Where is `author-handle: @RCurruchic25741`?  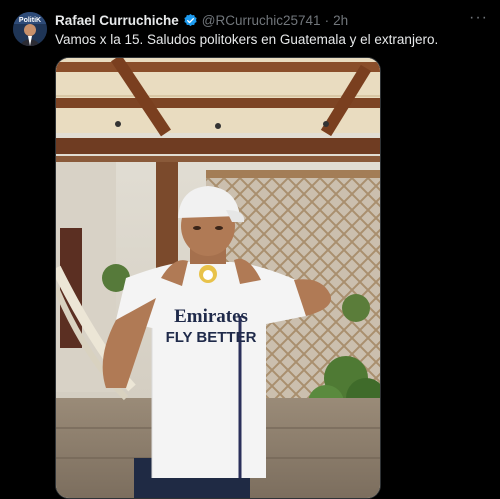
author-handle: @RCurruchic25741 is located at coordinates (261, 20).